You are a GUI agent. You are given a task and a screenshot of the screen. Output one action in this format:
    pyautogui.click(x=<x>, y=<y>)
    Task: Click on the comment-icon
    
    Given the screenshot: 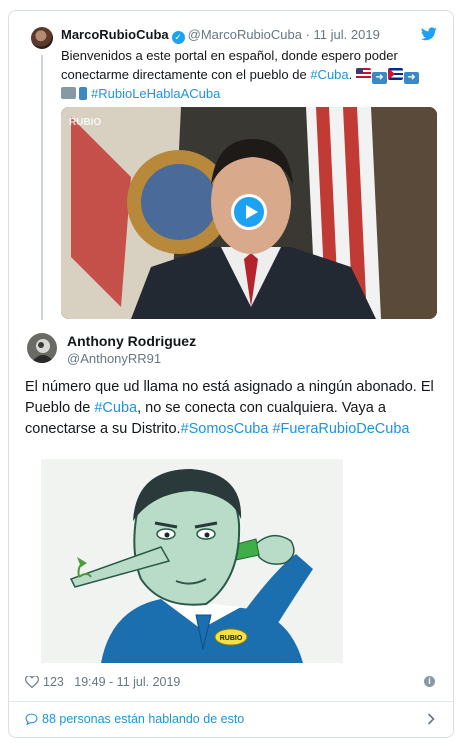 What is the action you would take?
    pyautogui.click(x=31, y=719)
    